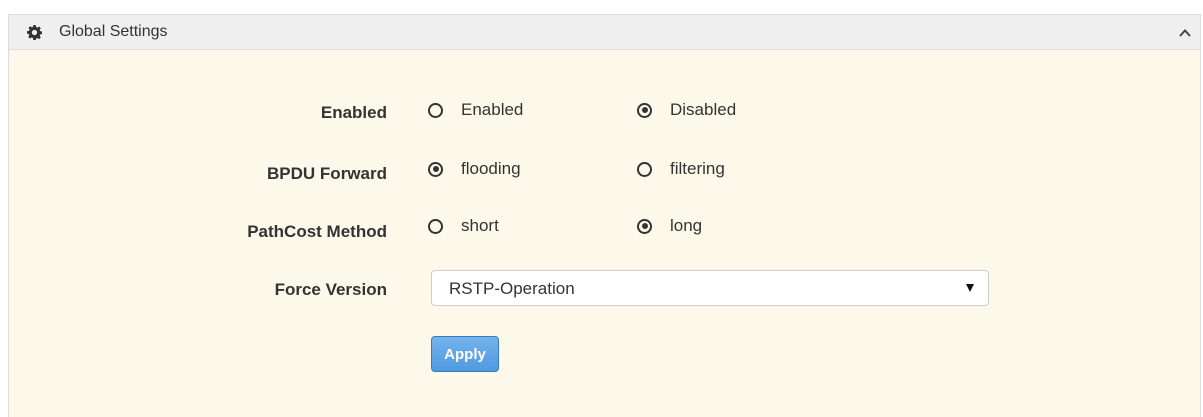 The image size is (1203, 417). I want to click on radio-long, so click(644, 226).